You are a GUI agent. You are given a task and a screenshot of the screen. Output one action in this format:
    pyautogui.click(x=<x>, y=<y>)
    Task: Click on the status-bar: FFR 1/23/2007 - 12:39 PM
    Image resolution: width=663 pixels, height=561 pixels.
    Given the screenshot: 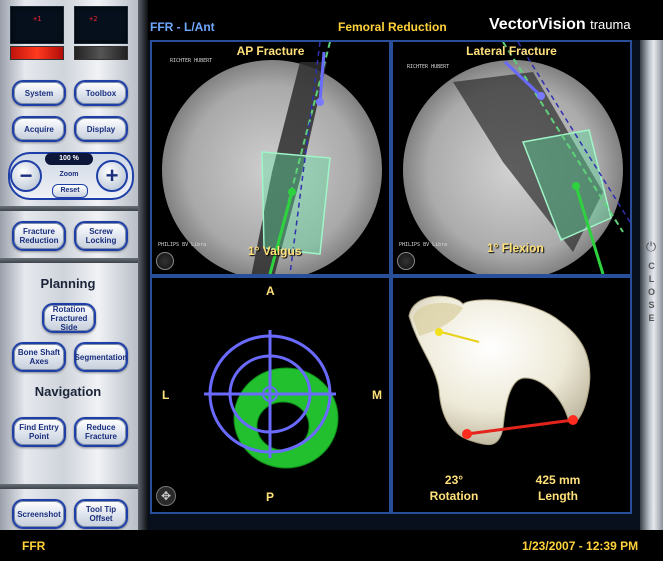 What is the action you would take?
    pyautogui.click(x=331, y=545)
    